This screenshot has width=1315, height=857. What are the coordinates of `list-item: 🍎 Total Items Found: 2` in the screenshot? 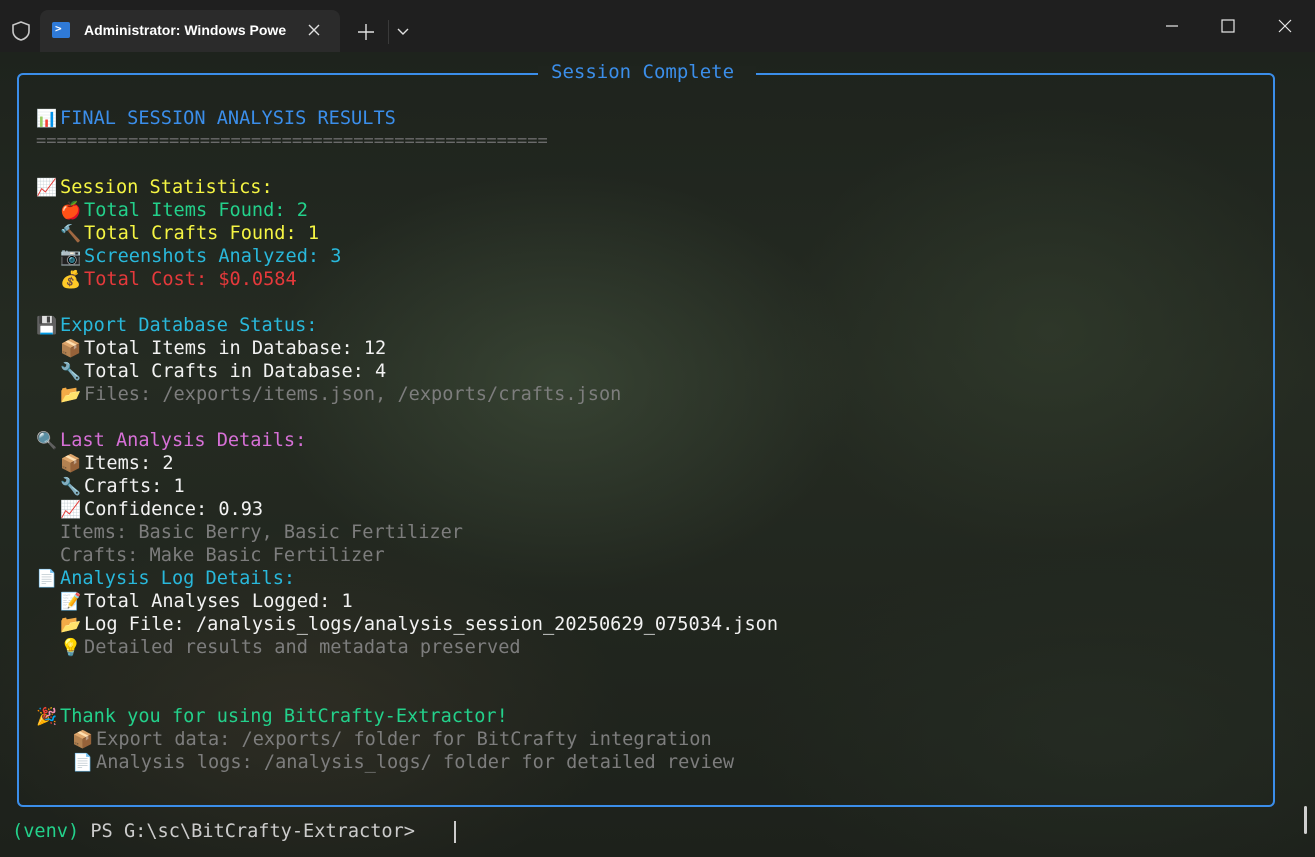 It's located at (184, 210).